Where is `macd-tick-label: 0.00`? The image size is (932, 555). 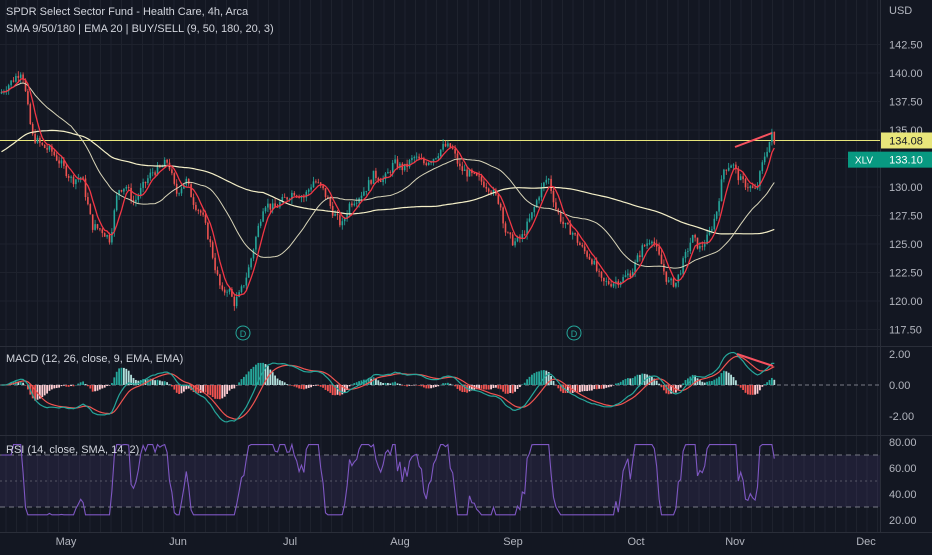 macd-tick-label: 0.00 is located at coordinates (899, 386).